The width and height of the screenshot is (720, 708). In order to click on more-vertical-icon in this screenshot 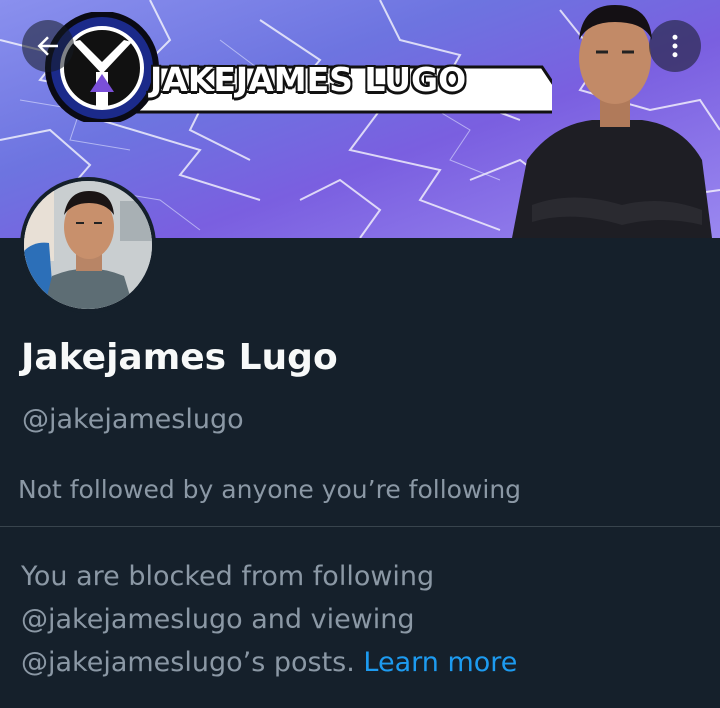, I will do `click(675, 46)`.